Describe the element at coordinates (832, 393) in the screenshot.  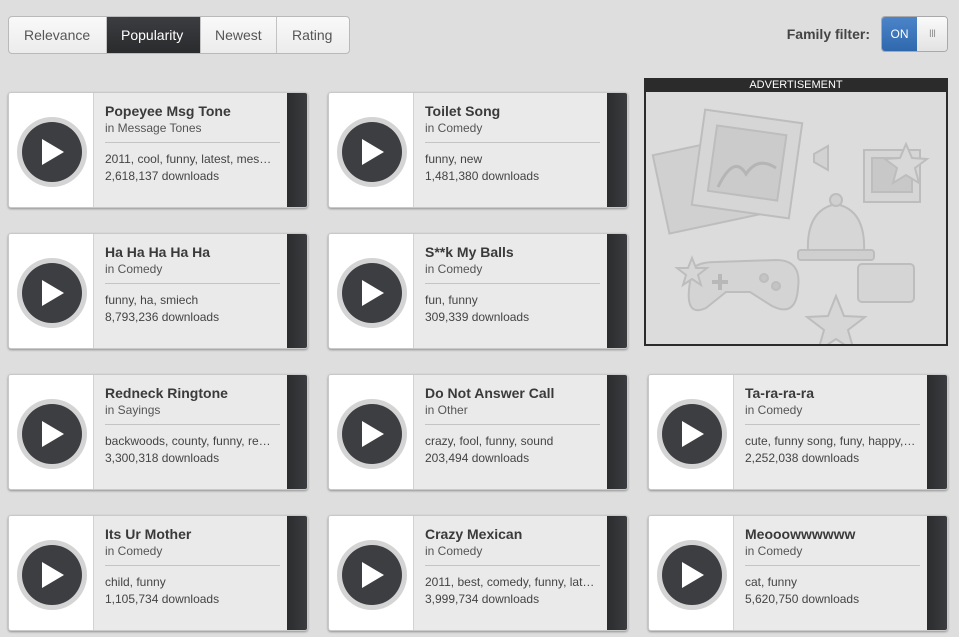
I see `card-title: Ta-ra-ra-ra` at that location.